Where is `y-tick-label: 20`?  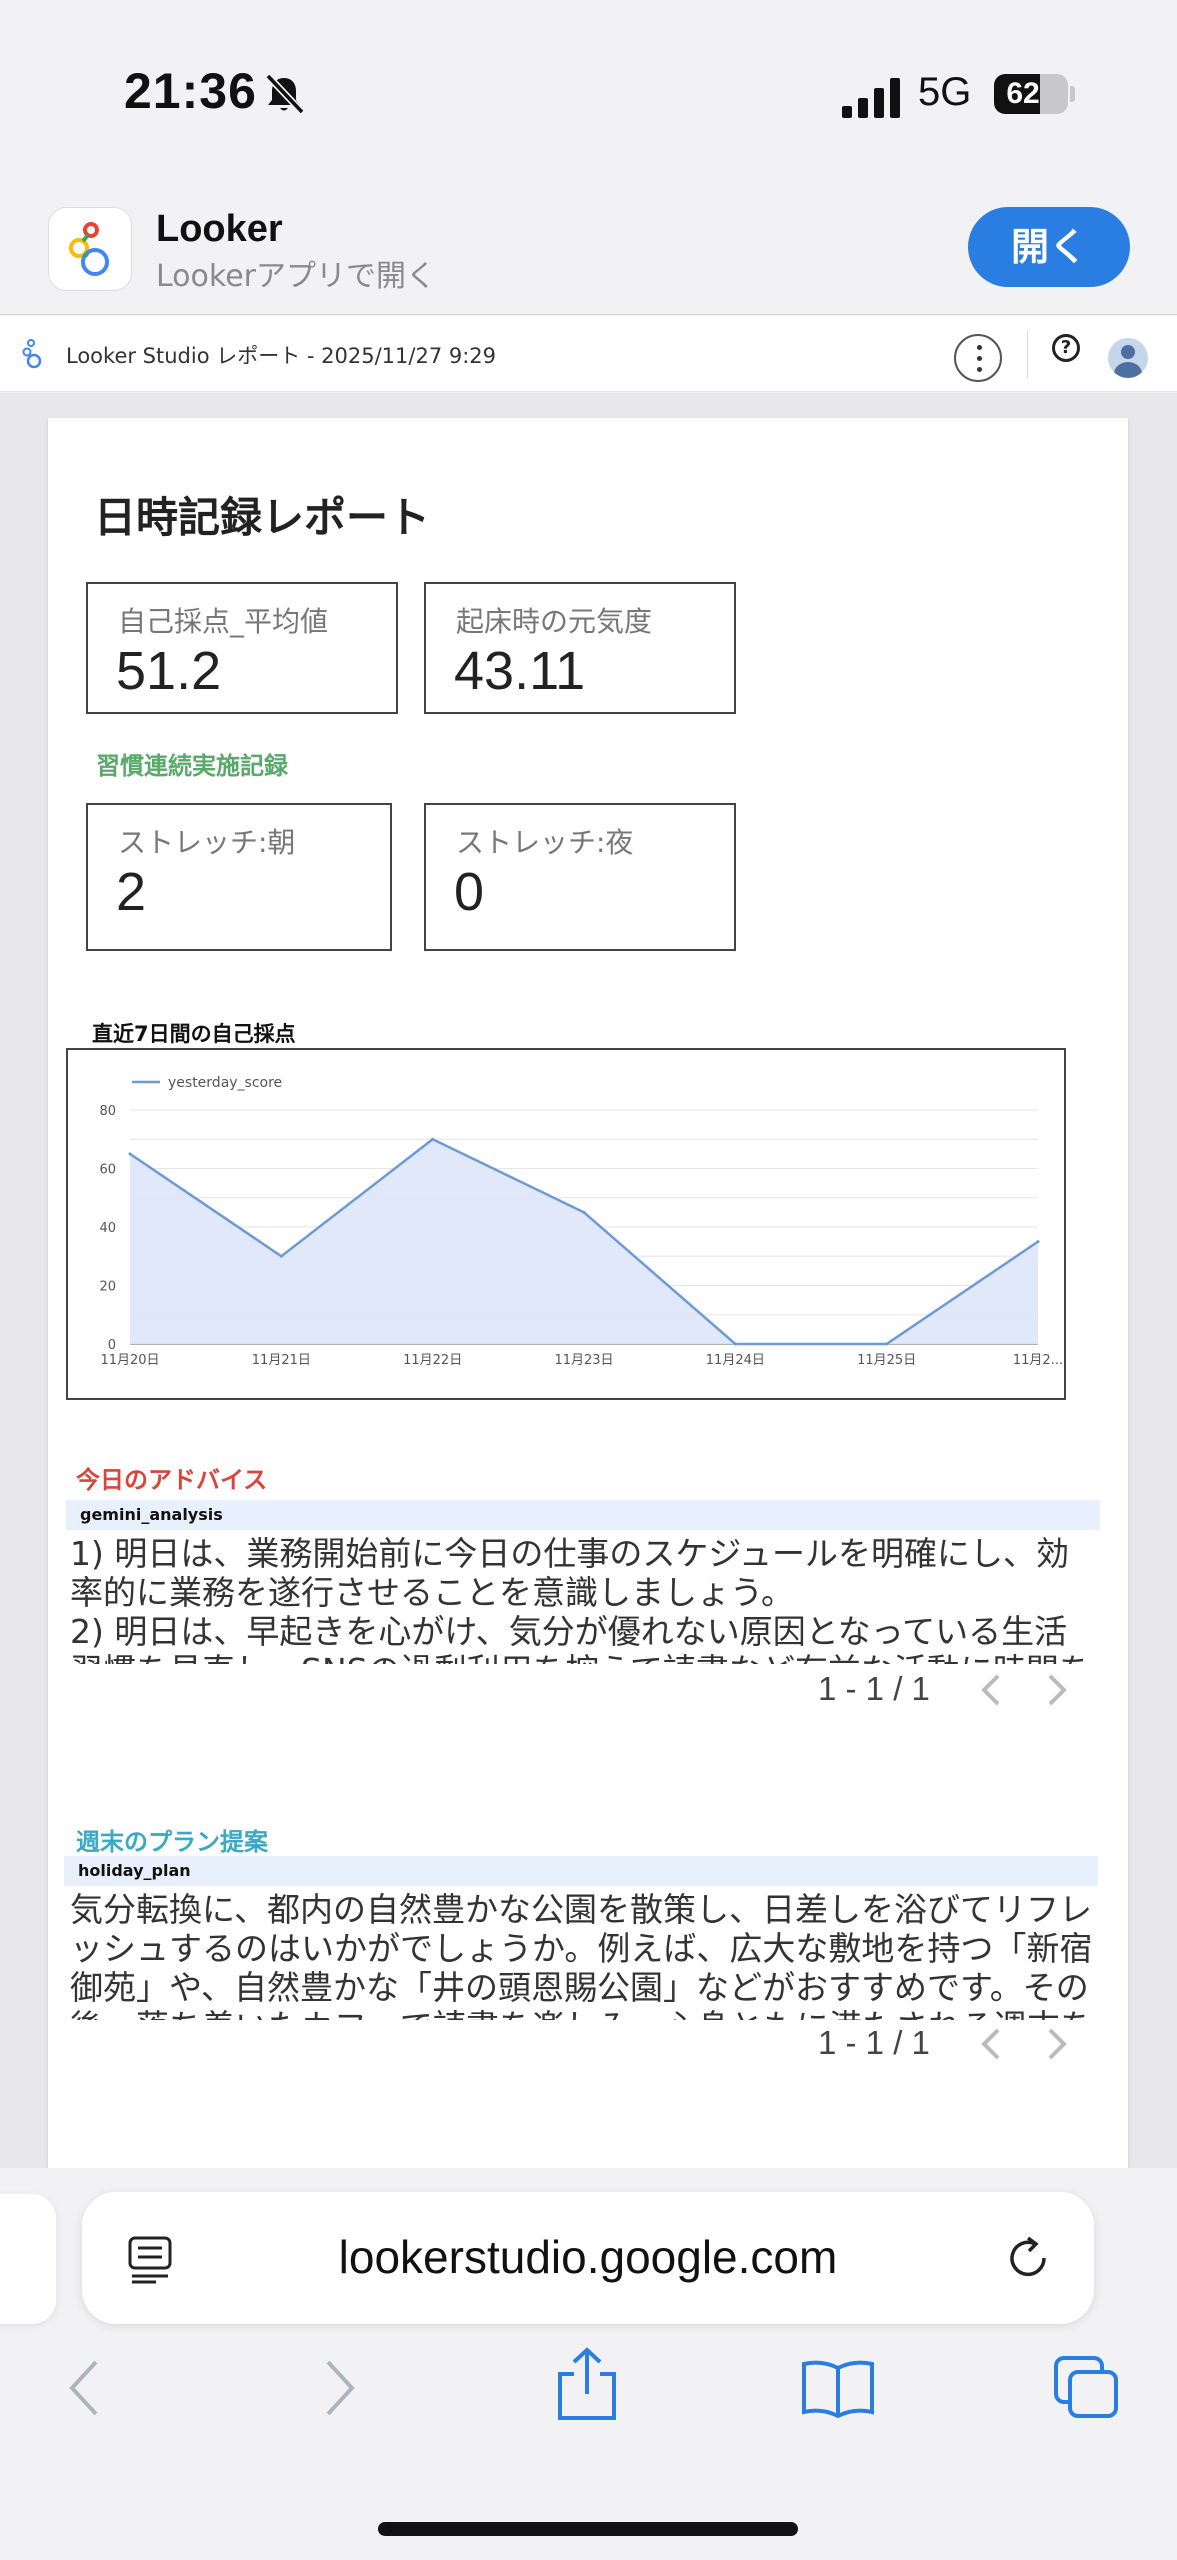
y-tick-label: 20 is located at coordinates (107, 1287).